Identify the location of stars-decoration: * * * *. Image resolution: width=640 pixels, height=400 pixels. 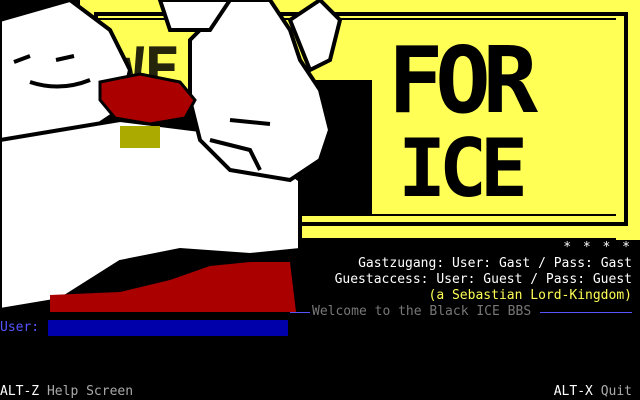
(597, 247).